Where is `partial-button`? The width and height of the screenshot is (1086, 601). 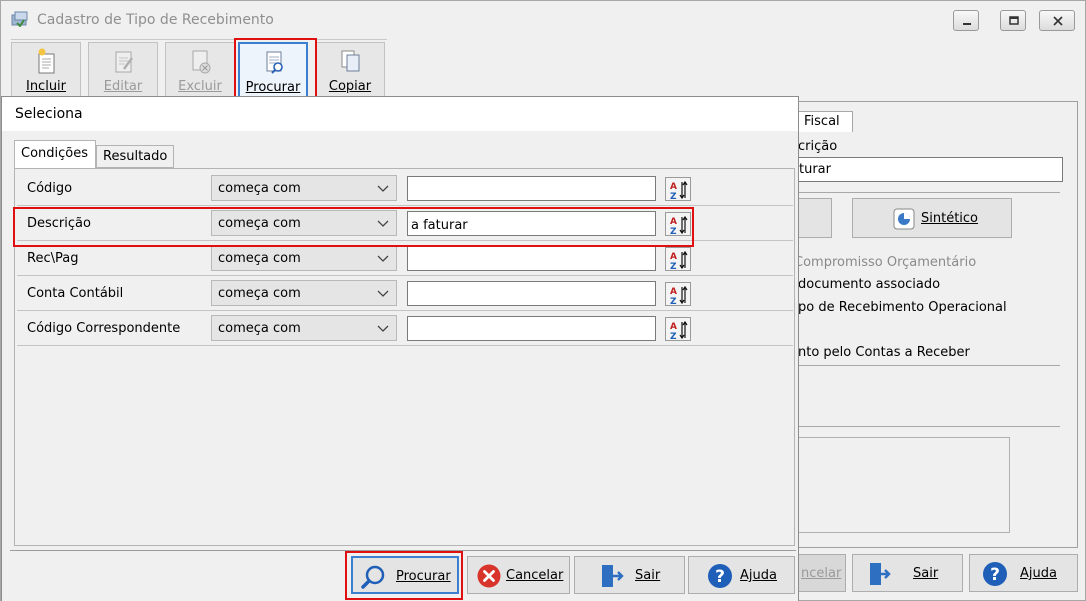
partial-button is located at coordinates (815, 218).